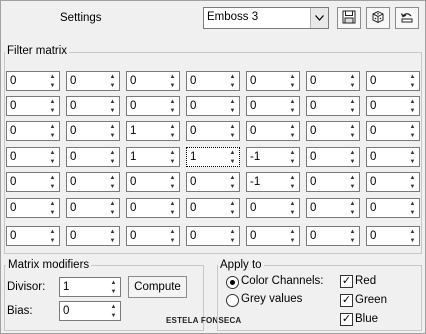  I want to click on divisor-spinner: ▲ ▼, so click(113, 287).